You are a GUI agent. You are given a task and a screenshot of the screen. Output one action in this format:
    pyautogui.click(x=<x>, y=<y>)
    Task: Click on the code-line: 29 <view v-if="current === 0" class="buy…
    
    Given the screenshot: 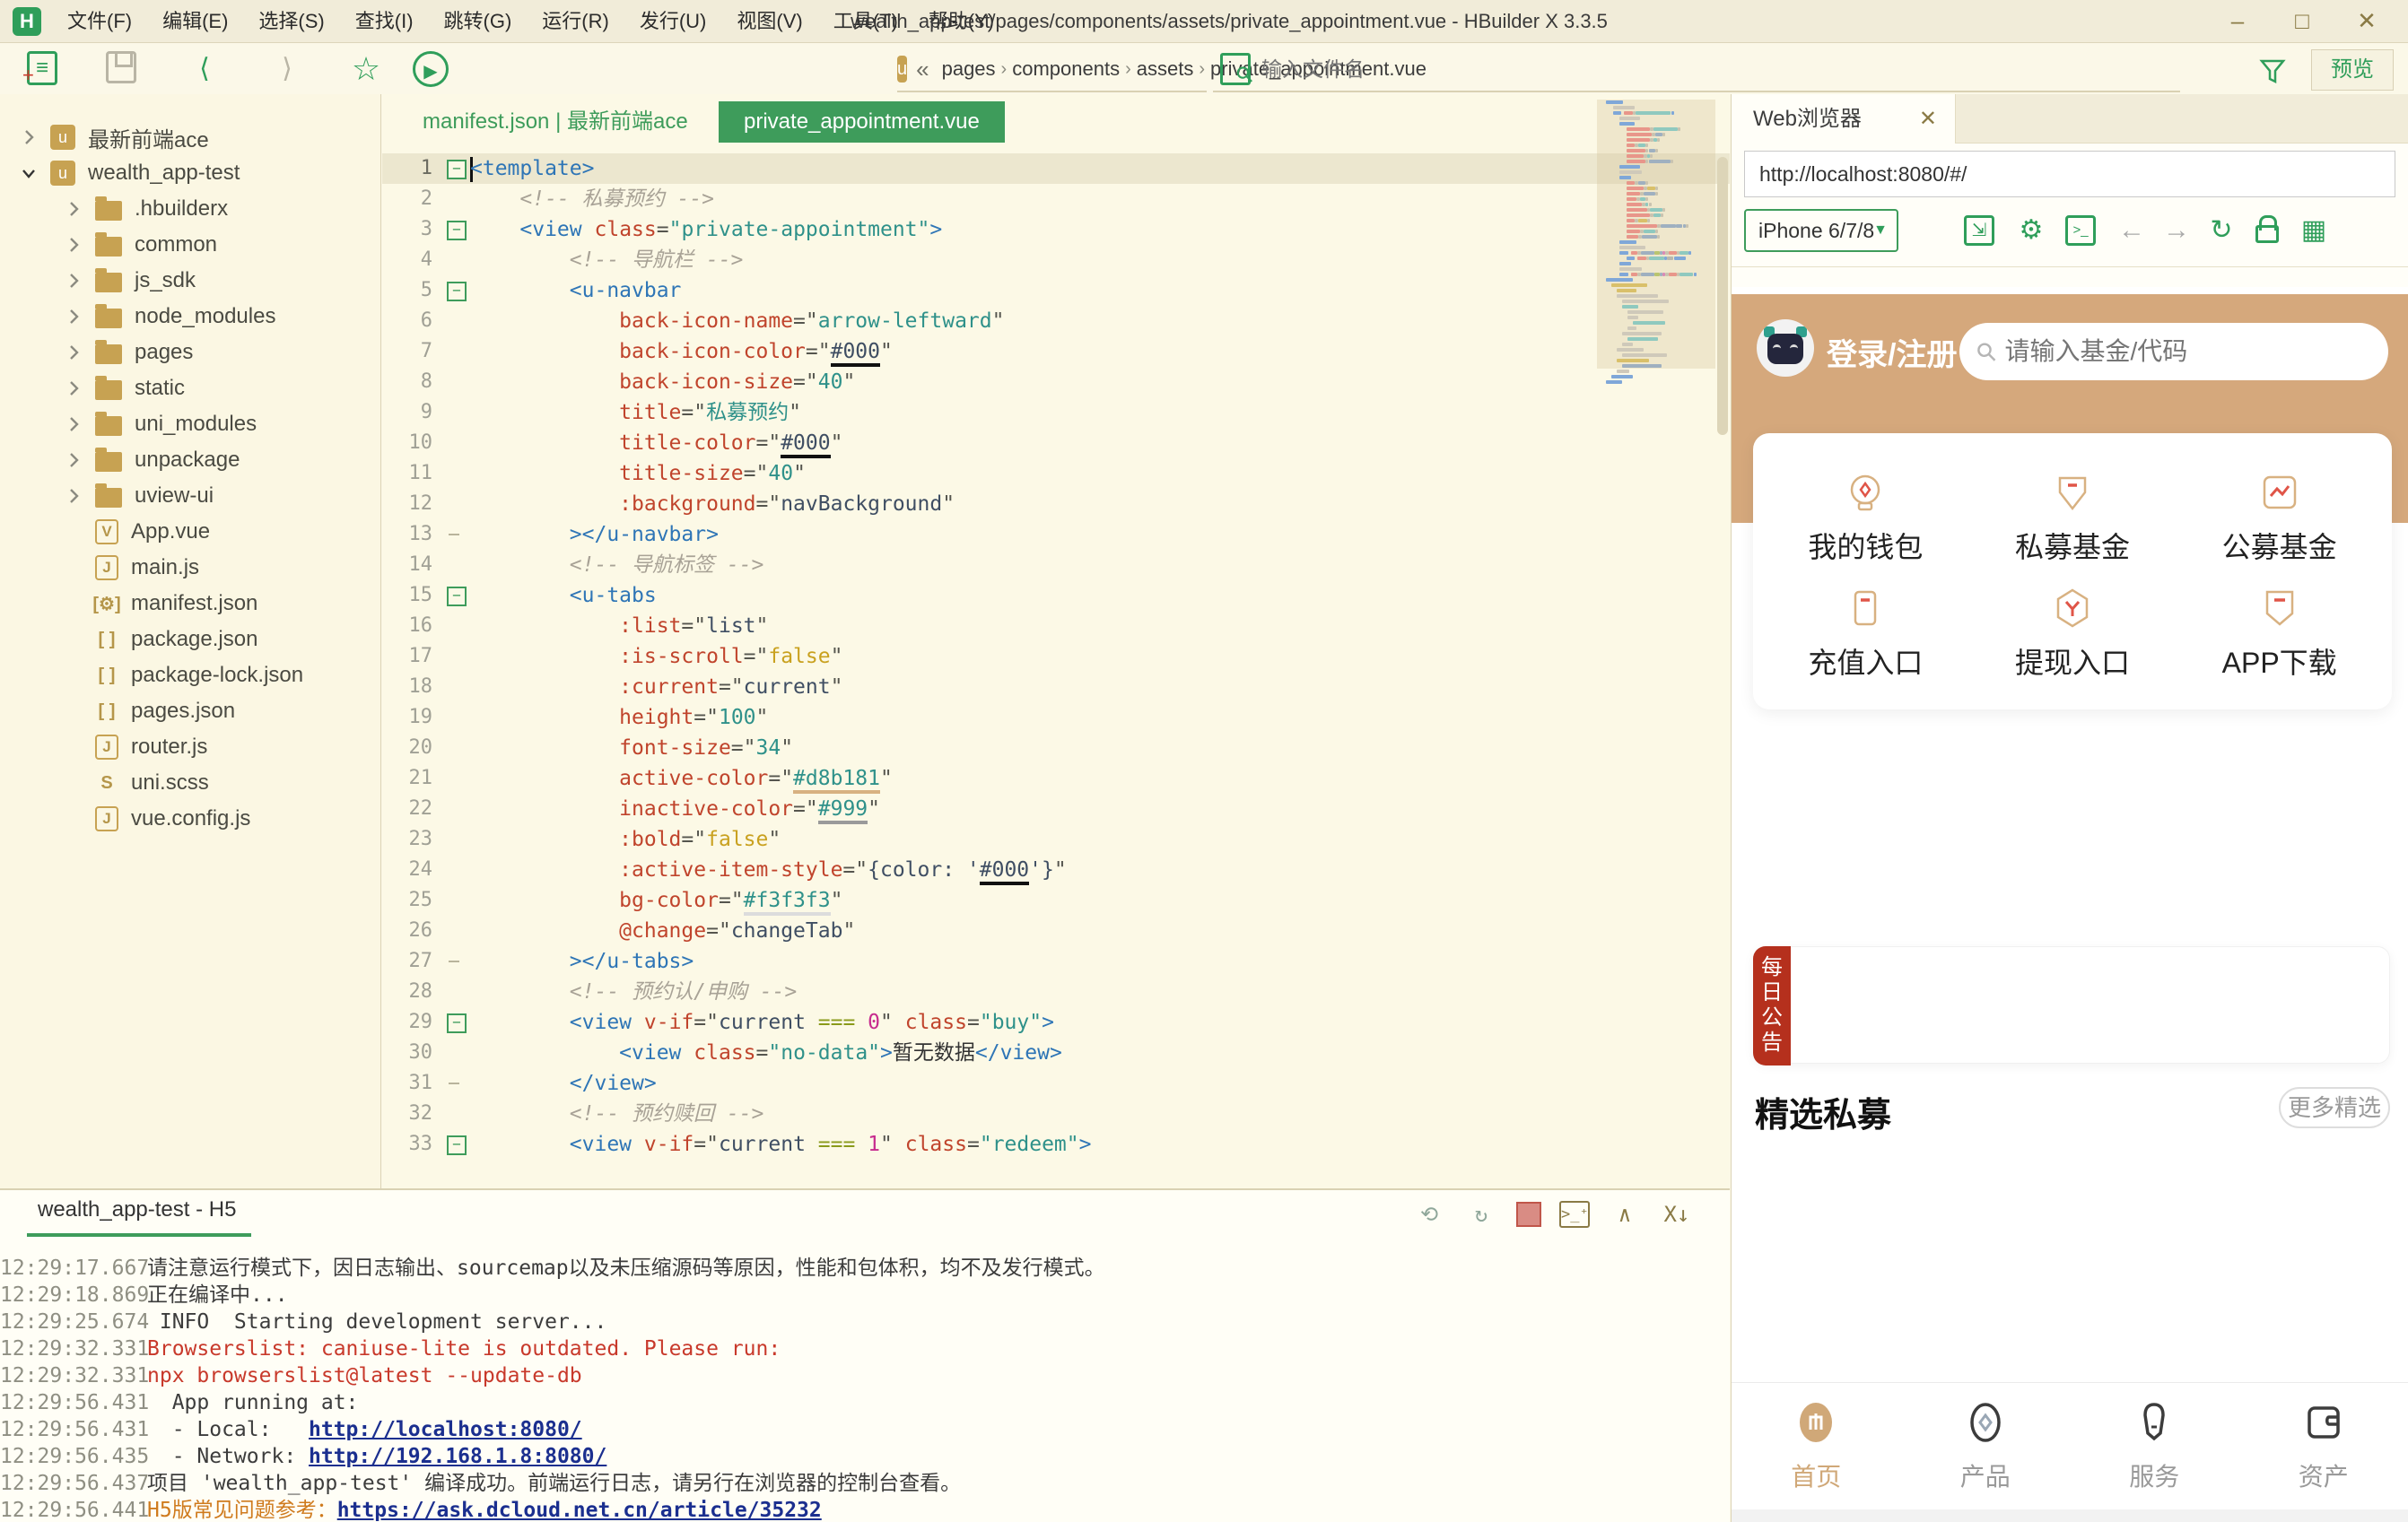 What is the action you would take?
    pyautogui.click(x=1056, y=1022)
    